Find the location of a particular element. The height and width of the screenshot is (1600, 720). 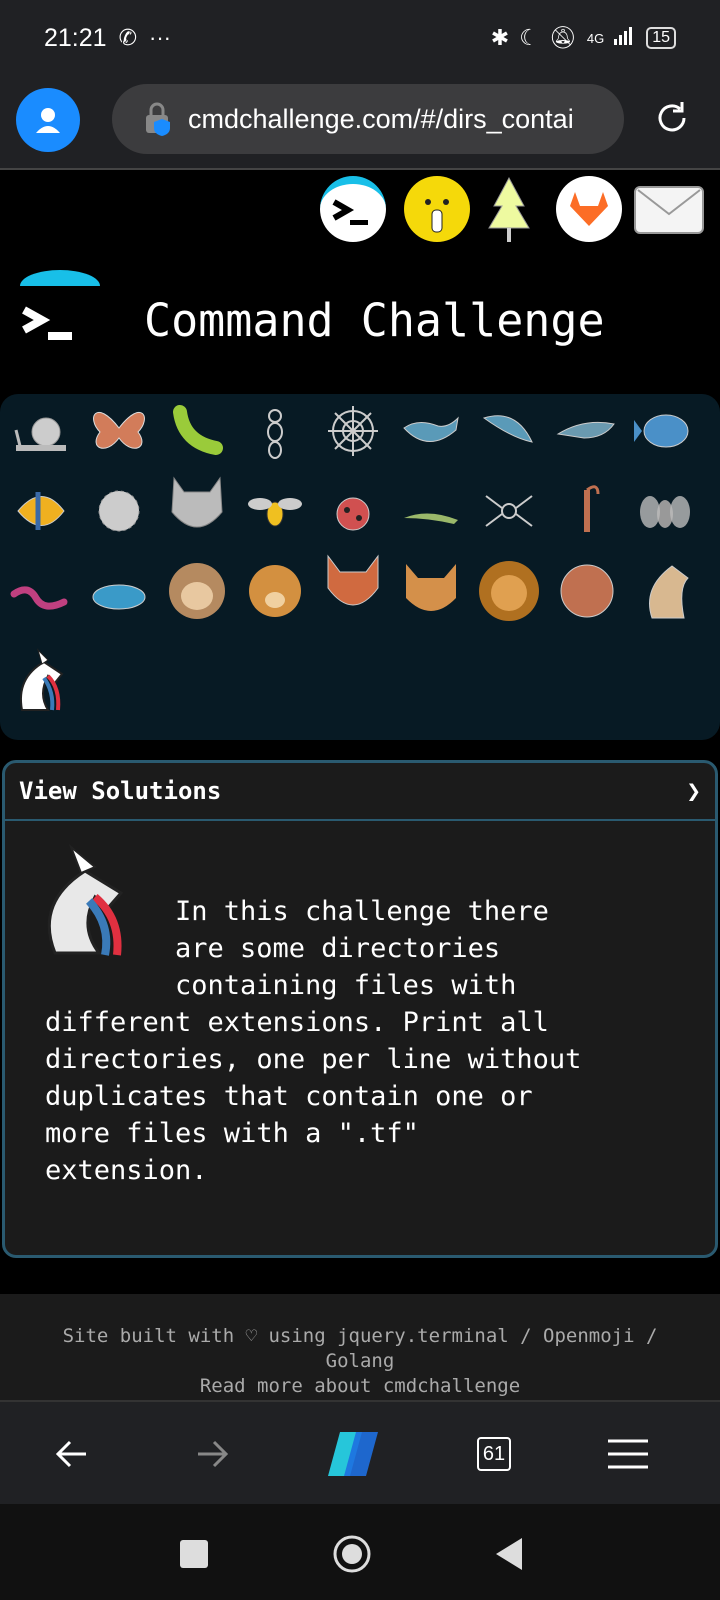

reload-icon is located at coordinates (672, 118).